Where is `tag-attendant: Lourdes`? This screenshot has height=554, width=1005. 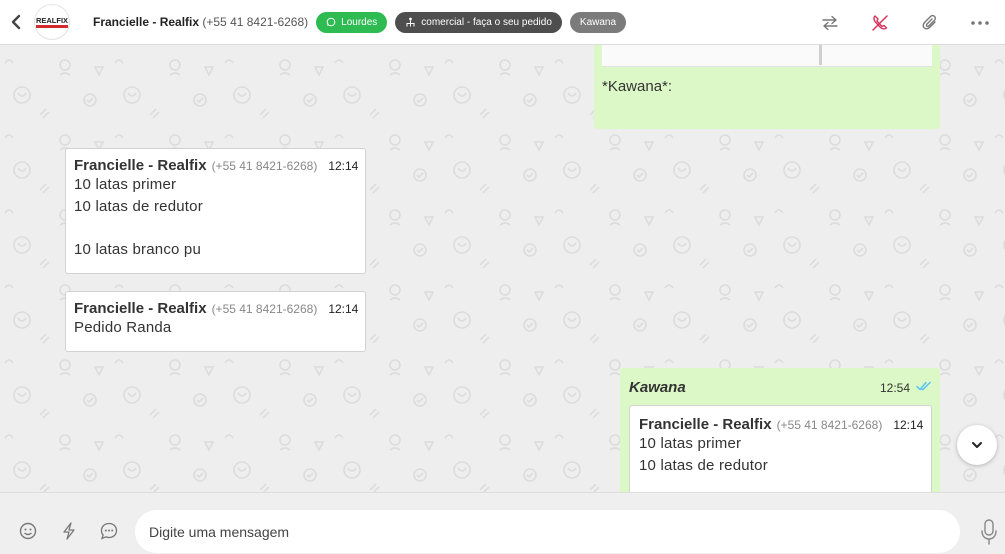 tag-attendant: Lourdes is located at coordinates (352, 22).